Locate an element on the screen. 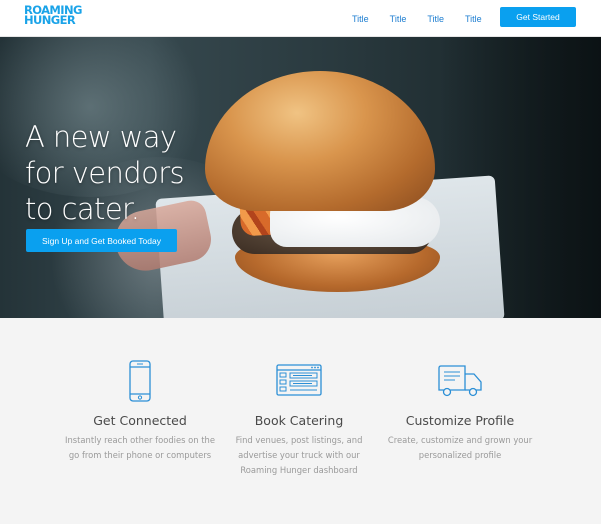  hero-headline-line-2: for vendors is located at coordinates (105, 173).